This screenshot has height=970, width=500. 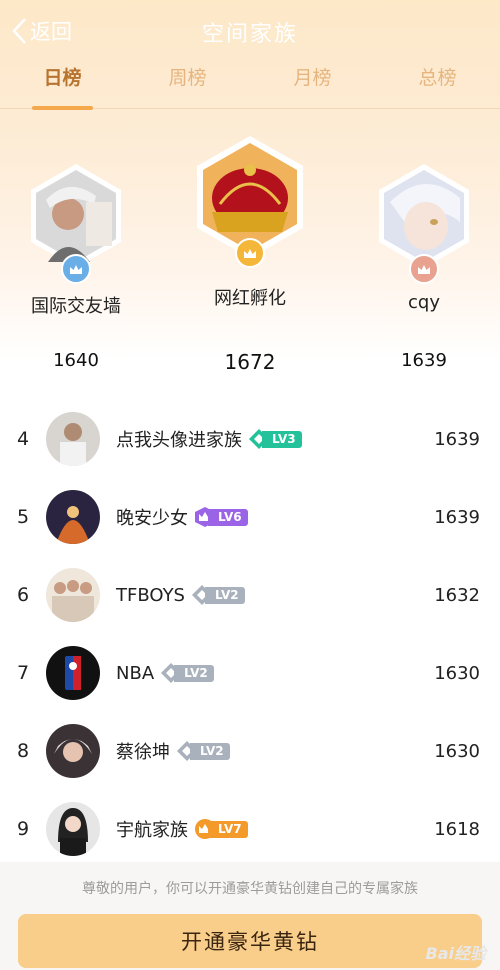 I want to click on family-name: 点我头像进家族, so click(x=179, y=440).